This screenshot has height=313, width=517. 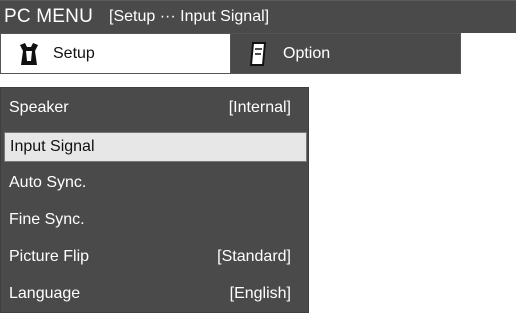 What do you see at coordinates (189, 16) in the screenshot?
I see `breadcrumb: [Setup ··· Input Signal]` at bounding box center [189, 16].